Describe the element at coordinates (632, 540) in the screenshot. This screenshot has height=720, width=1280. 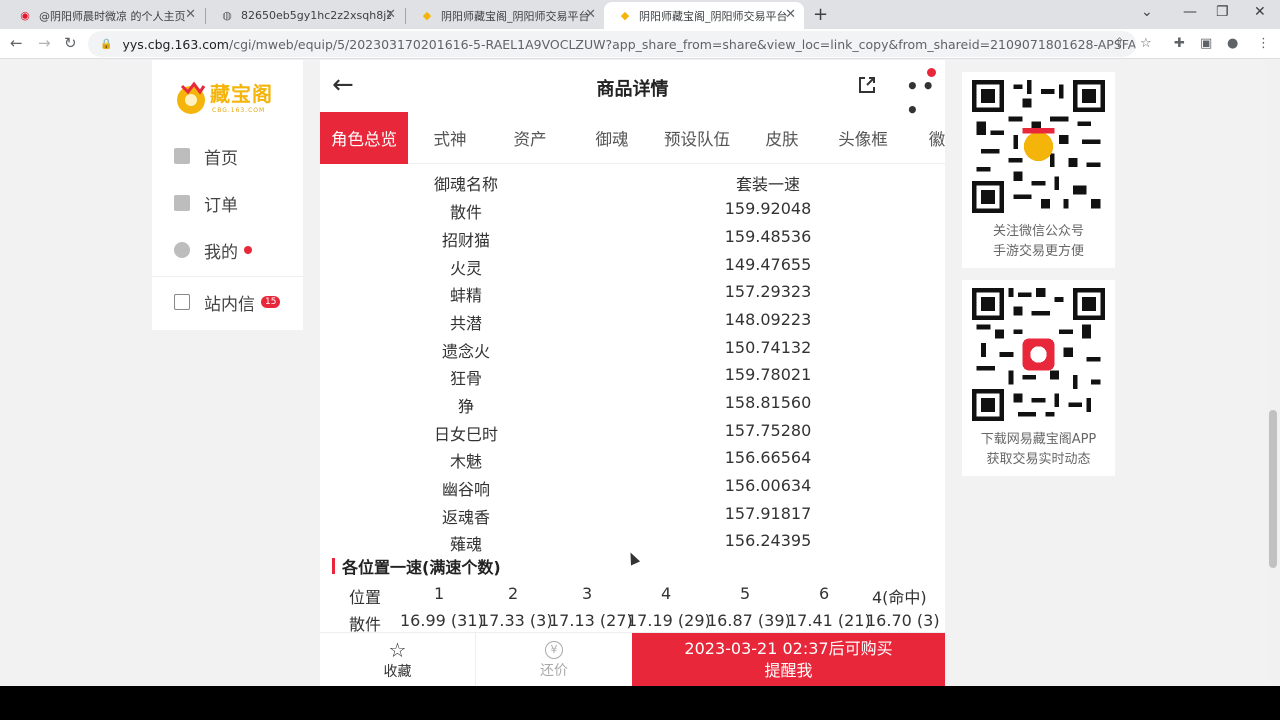
I see `table-row: 薙魂 156.24395` at that location.